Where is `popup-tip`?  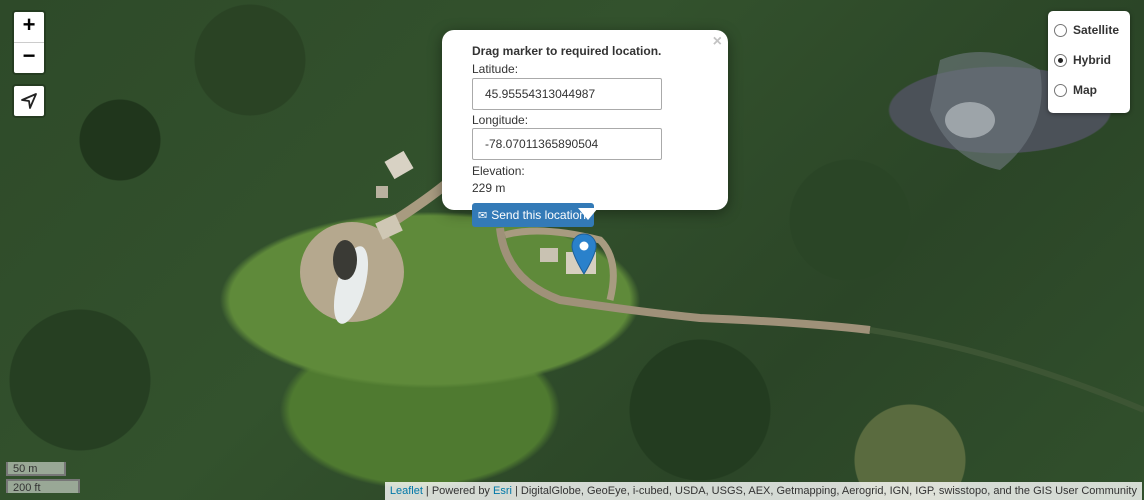 popup-tip is located at coordinates (588, 214).